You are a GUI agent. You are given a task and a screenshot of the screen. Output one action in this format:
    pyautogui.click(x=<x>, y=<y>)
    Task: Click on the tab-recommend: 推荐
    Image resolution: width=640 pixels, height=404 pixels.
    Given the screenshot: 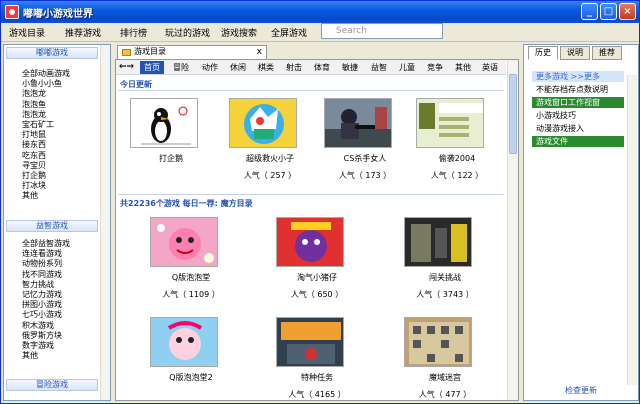 What is the action you would take?
    pyautogui.click(x=607, y=53)
    